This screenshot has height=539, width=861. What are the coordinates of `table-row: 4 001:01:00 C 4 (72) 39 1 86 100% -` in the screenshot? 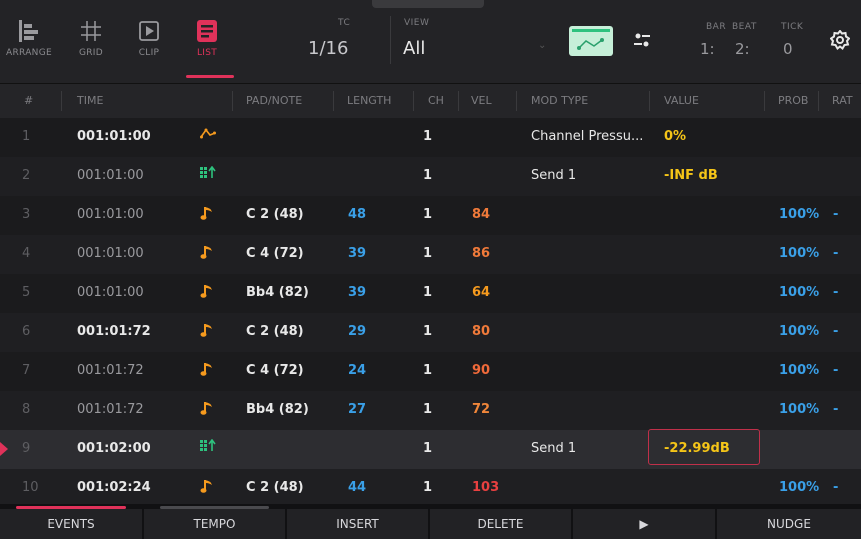 It's located at (430, 254).